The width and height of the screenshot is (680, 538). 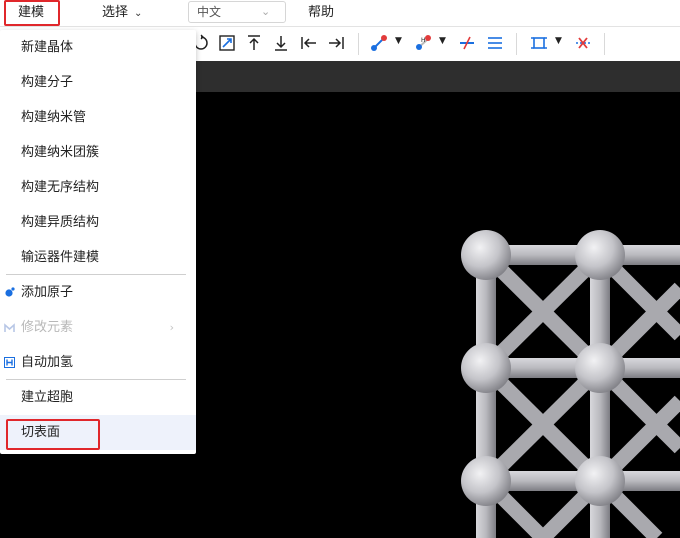 I want to click on language-value: 中文, so click(x=209, y=12).